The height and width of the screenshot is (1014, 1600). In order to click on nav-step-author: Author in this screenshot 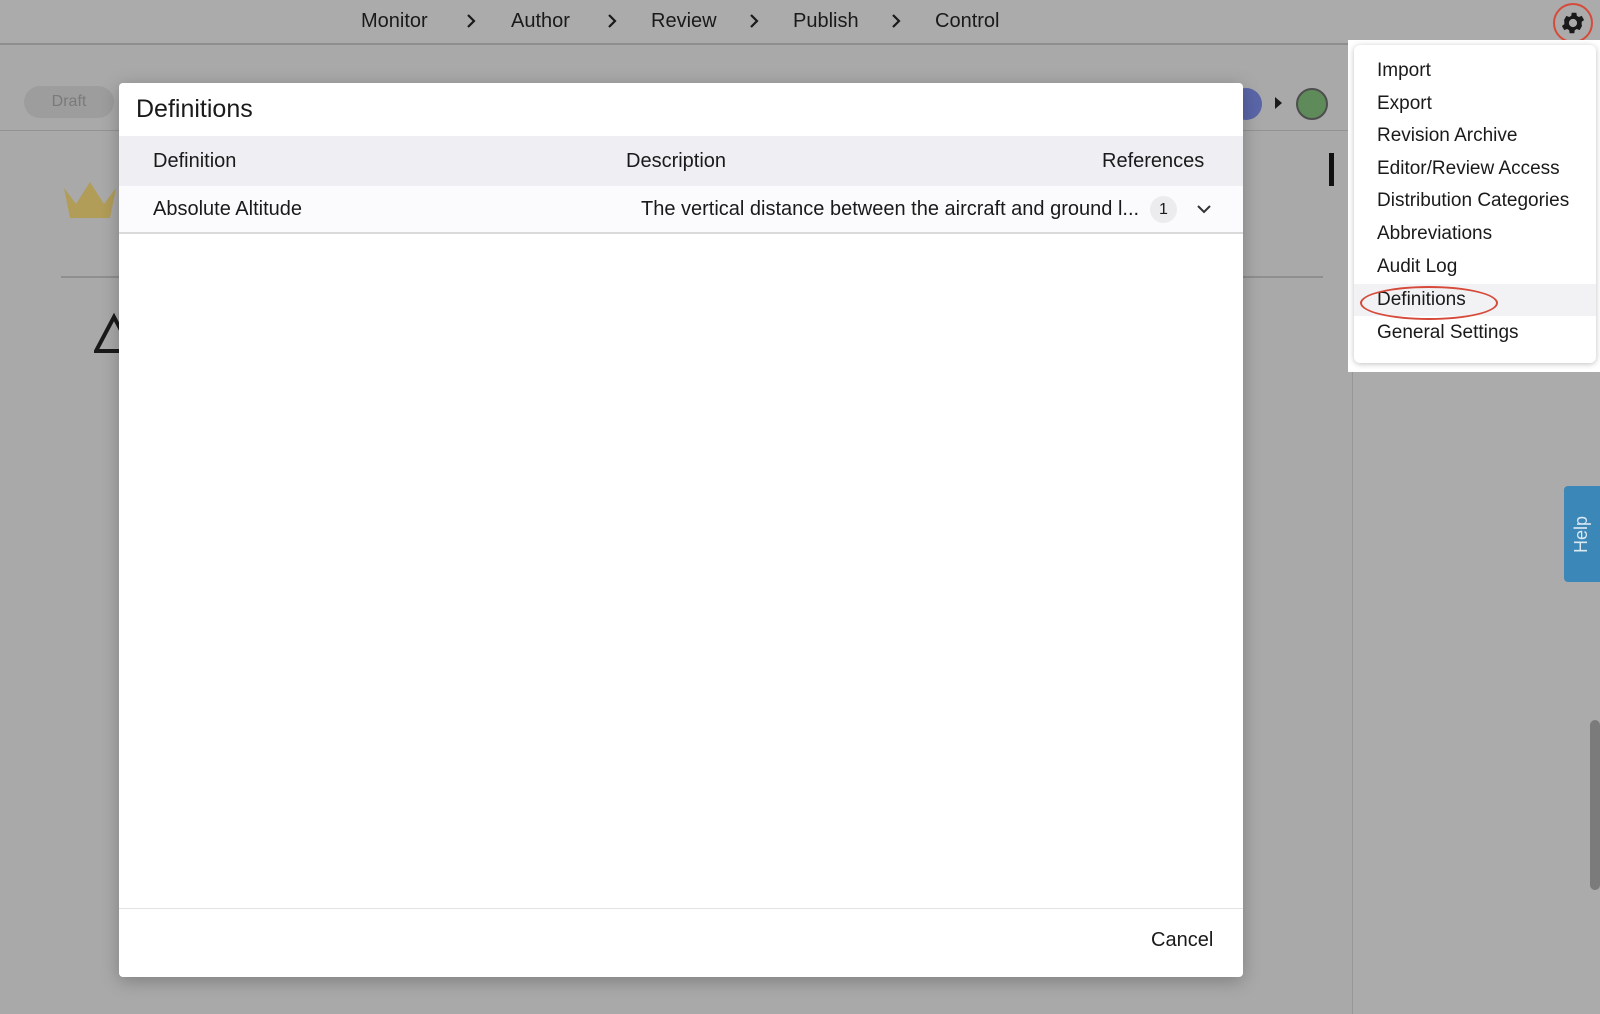, I will do `click(540, 21)`.